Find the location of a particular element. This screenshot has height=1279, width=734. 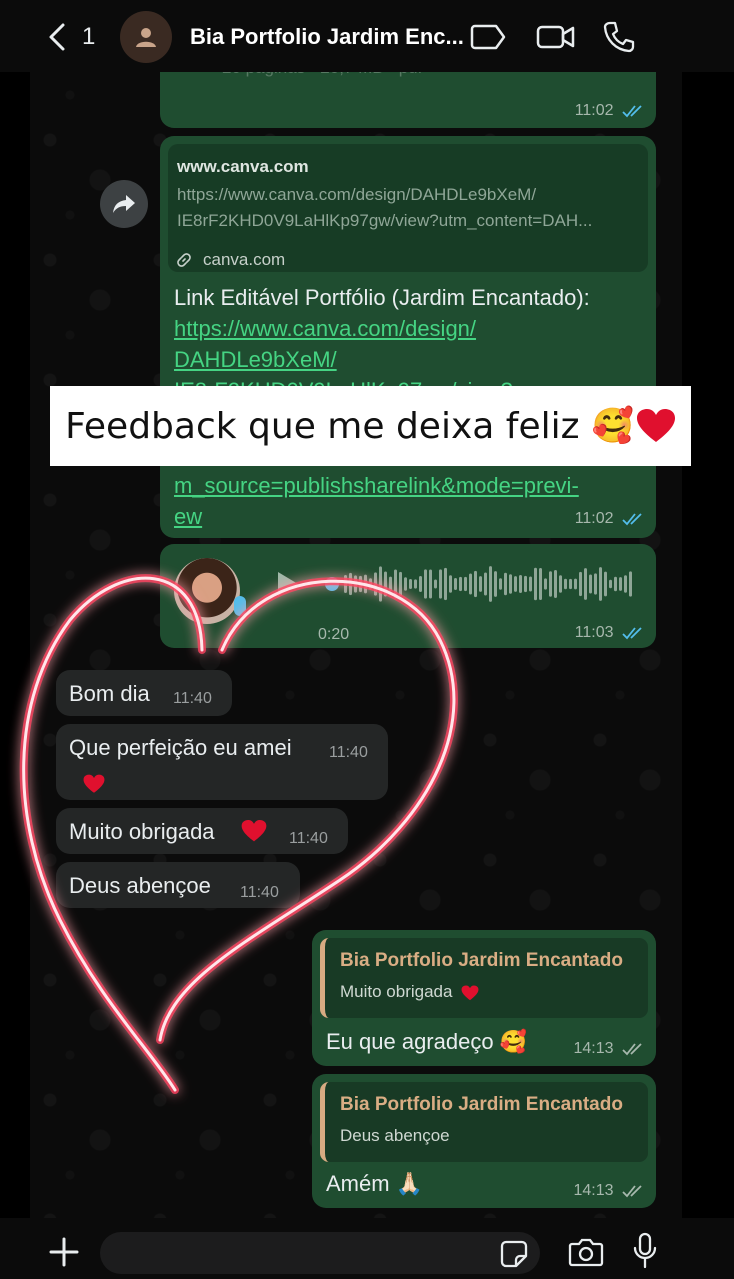

read-receipt-icon is located at coordinates (632, 111).